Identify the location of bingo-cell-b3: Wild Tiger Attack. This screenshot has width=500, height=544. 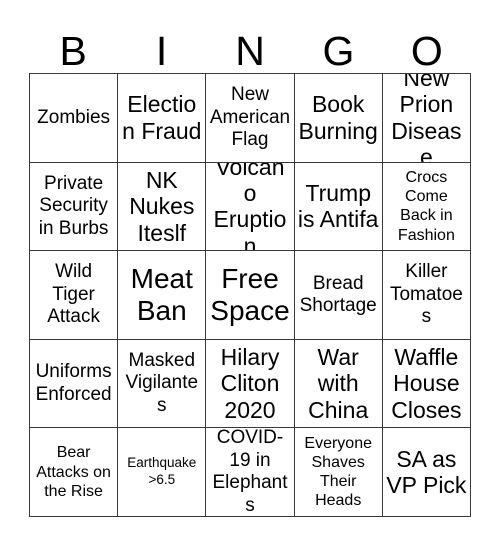
(74, 295).